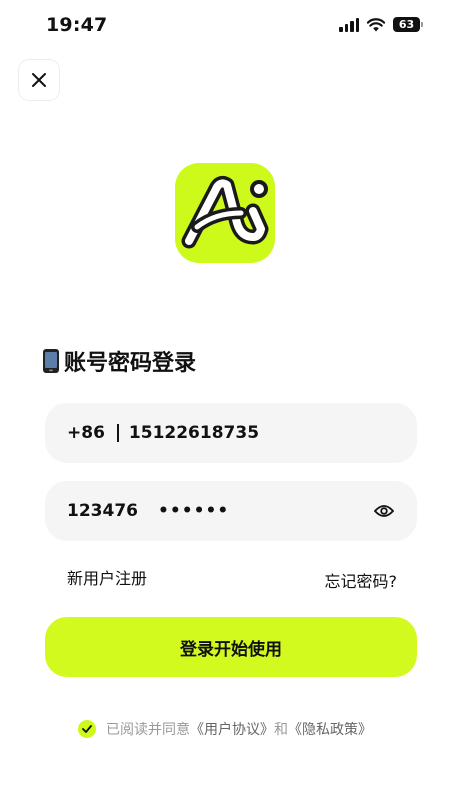  I want to click on phone-field: +86 15122618735, so click(231, 433).